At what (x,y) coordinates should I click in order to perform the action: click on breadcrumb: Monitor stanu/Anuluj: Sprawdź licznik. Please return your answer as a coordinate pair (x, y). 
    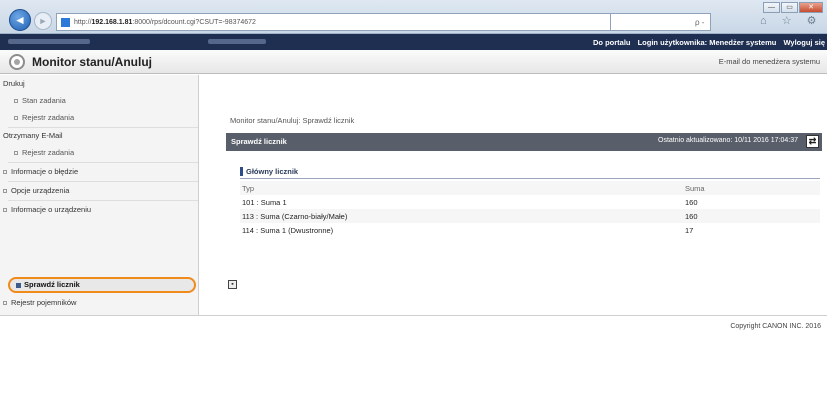
    Looking at the image, I should click on (292, 120).